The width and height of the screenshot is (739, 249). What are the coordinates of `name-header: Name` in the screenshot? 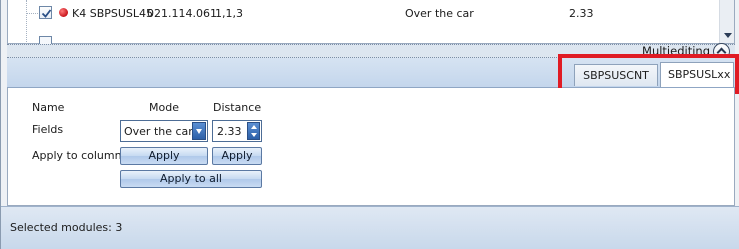 It's located at (48, 107).